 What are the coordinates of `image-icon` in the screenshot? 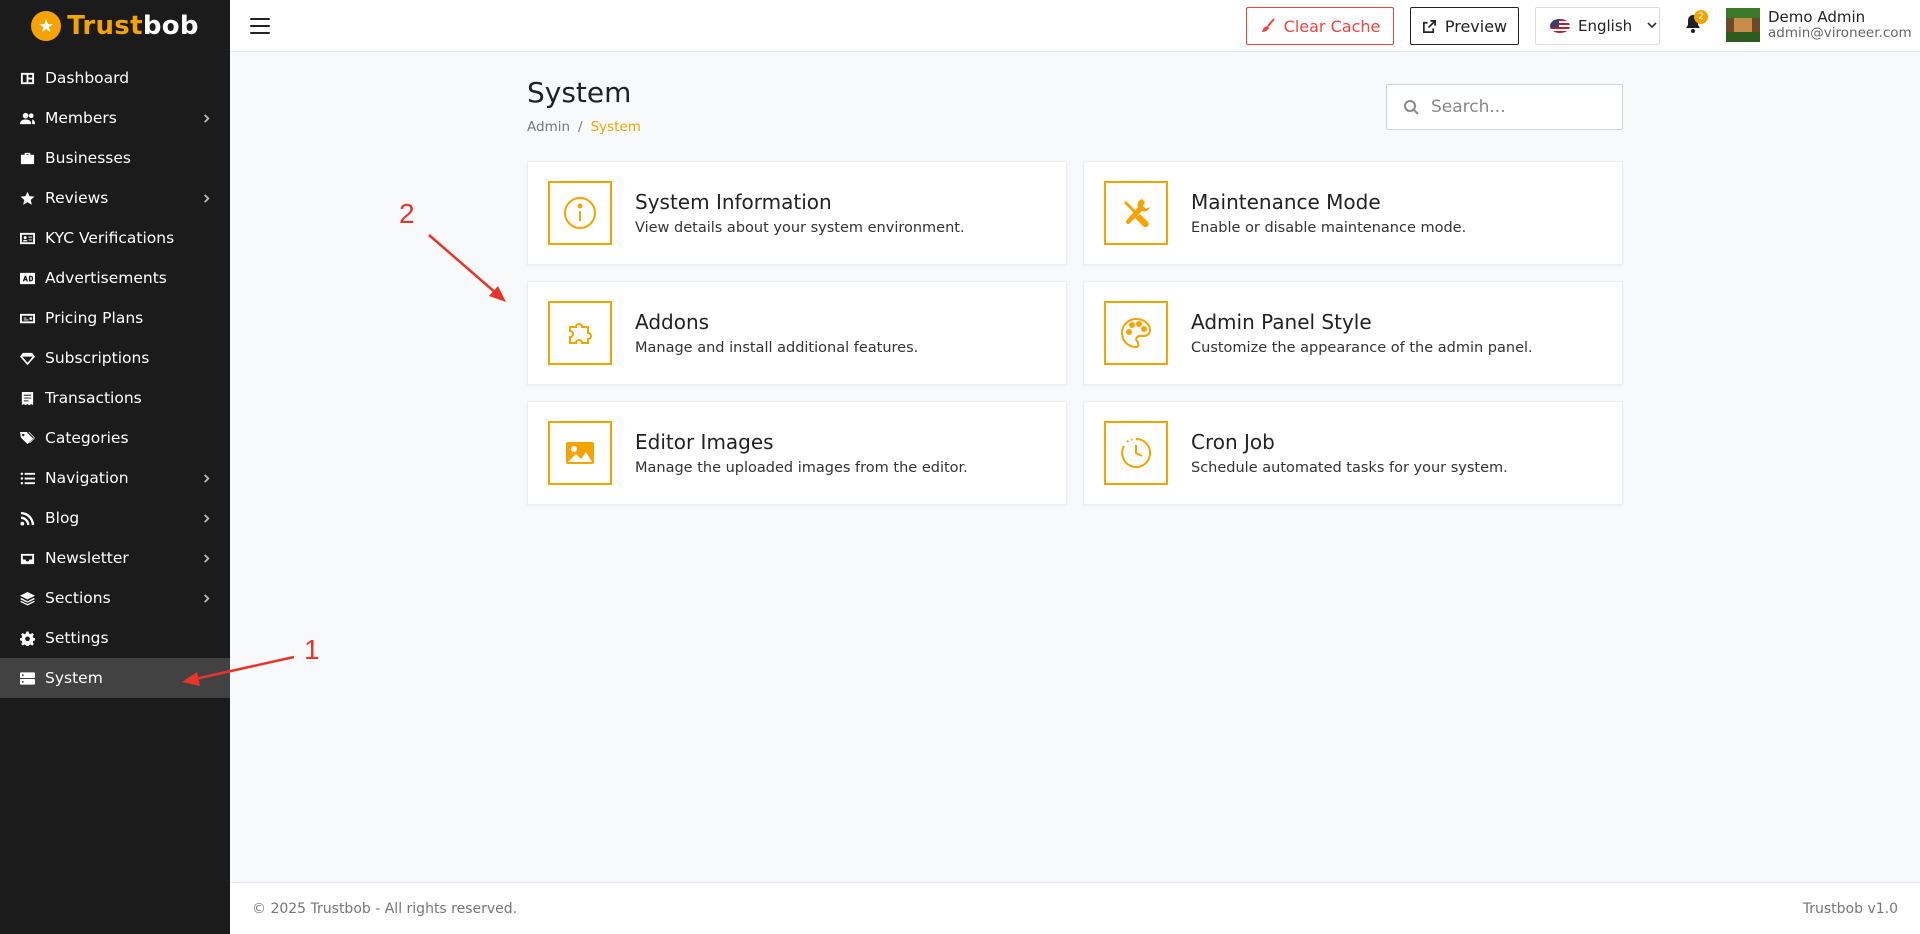 It's located at (580, 453).